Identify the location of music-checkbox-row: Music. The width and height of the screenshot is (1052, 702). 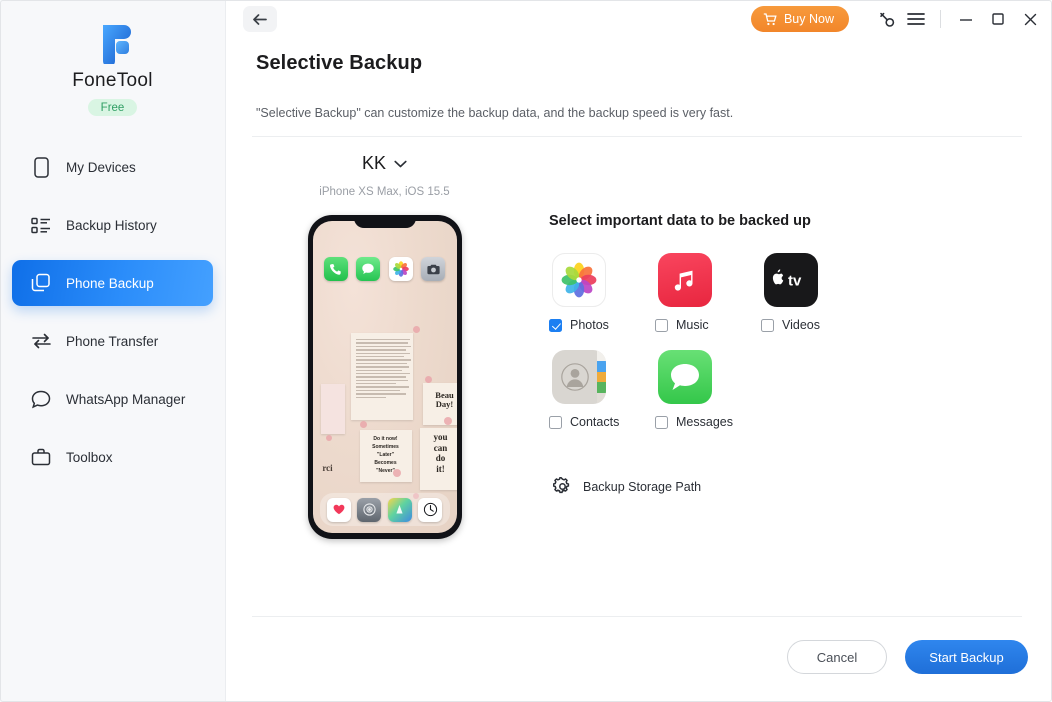
(708, 325).